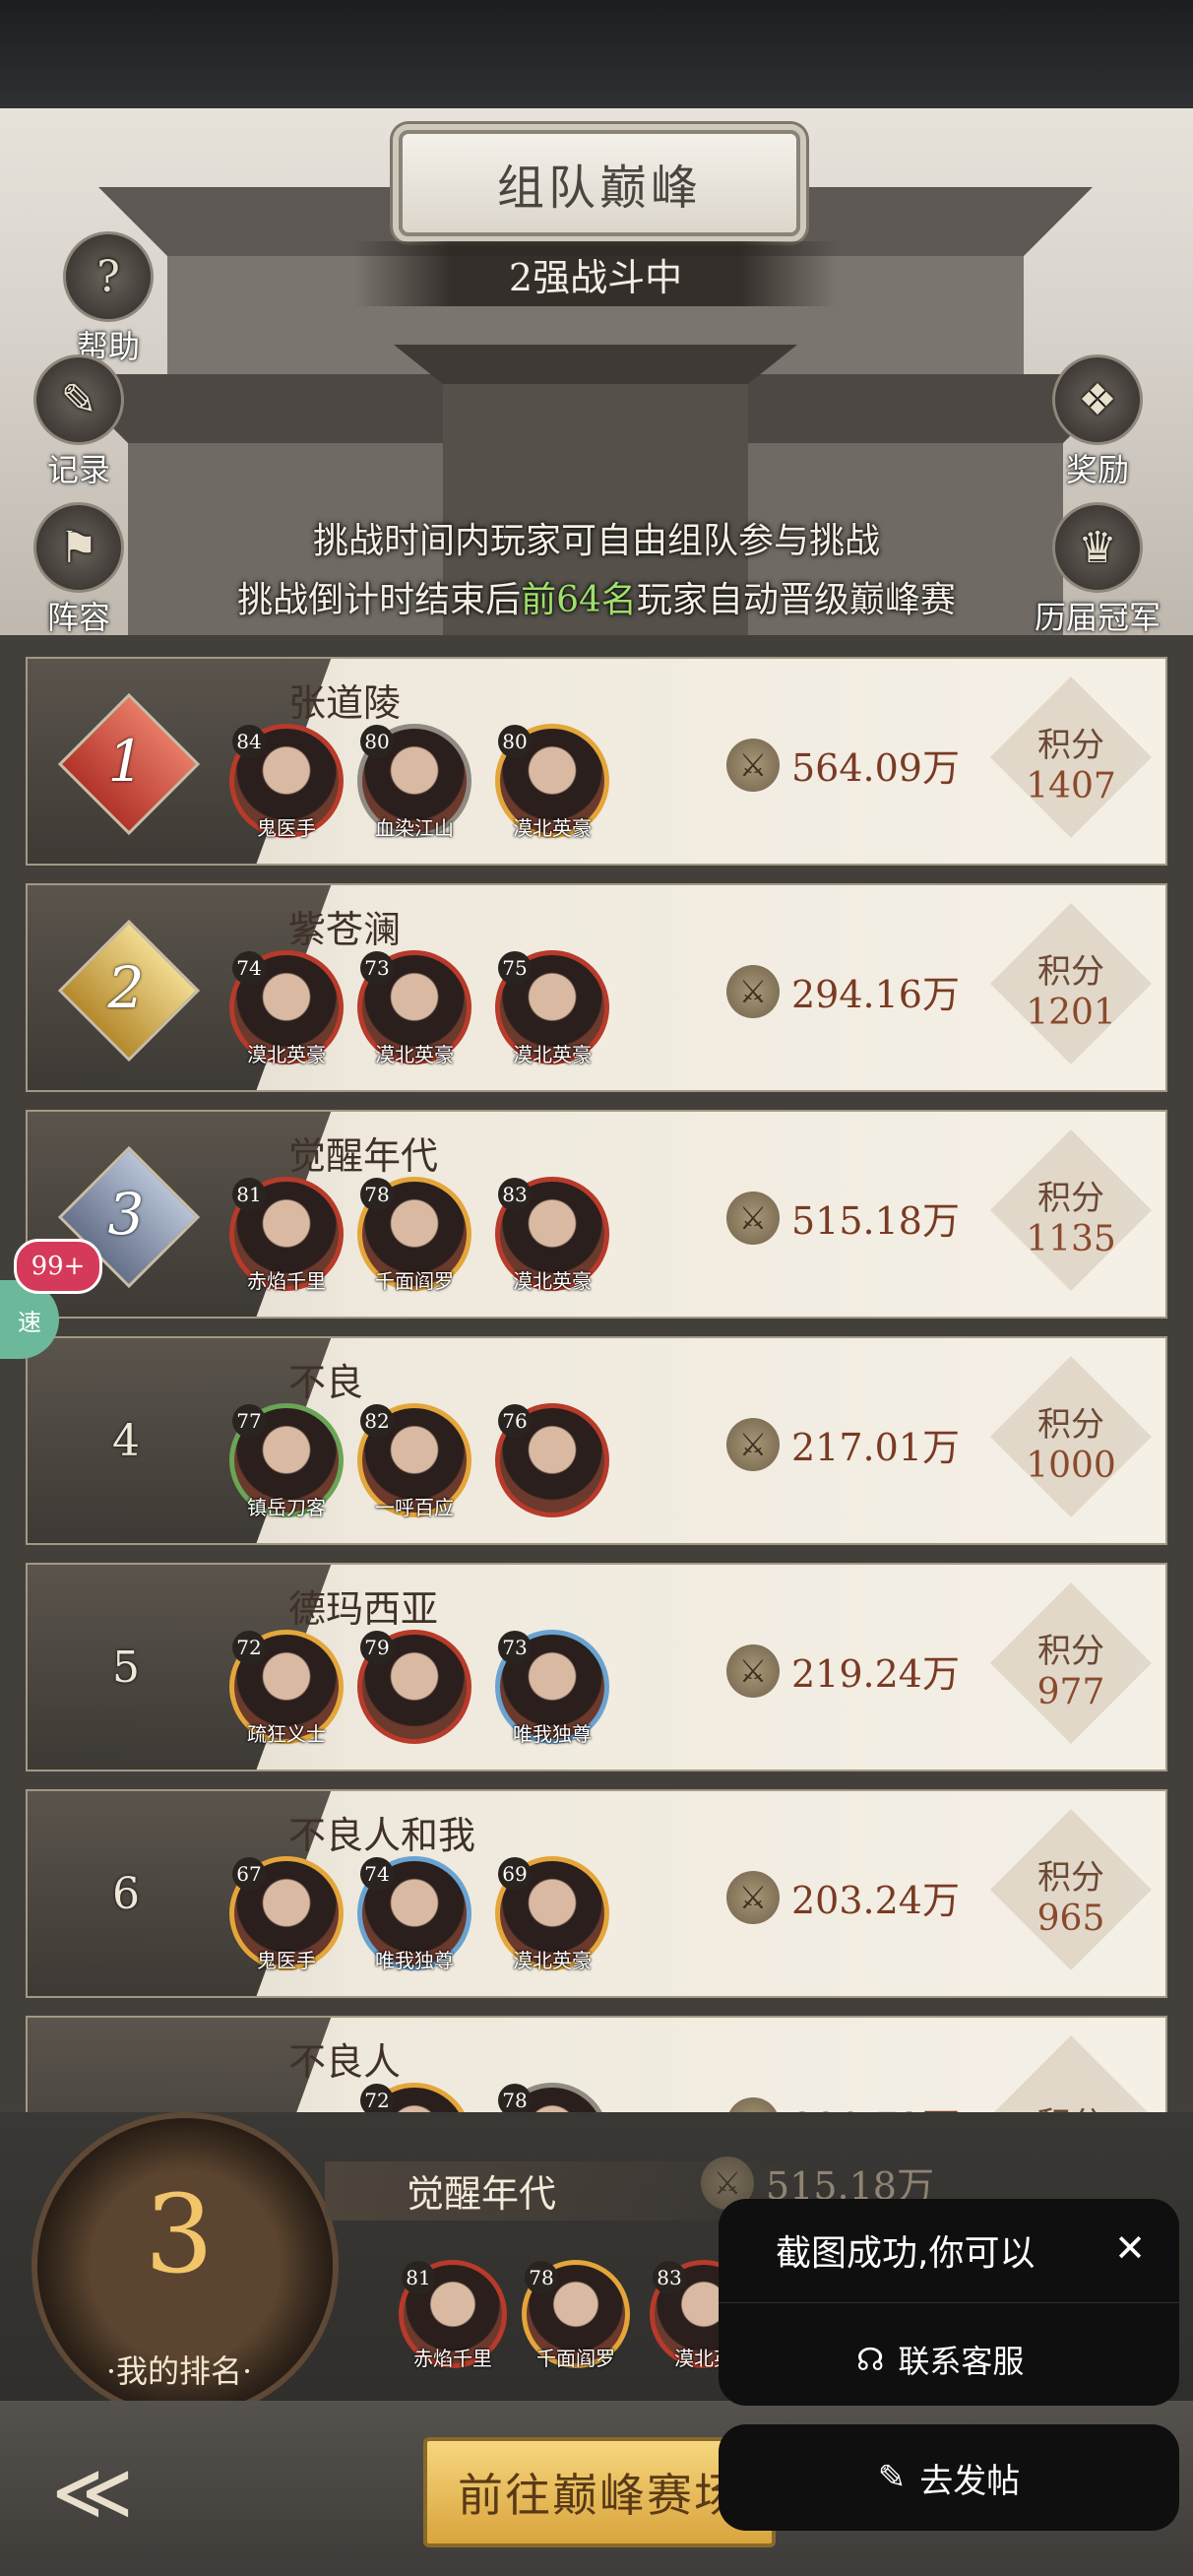  What do you see at coordinates (552, 1914) in the screenshot?
I see `member-avatar: 69 漠北英豪` at bounding box center [552, 1914].